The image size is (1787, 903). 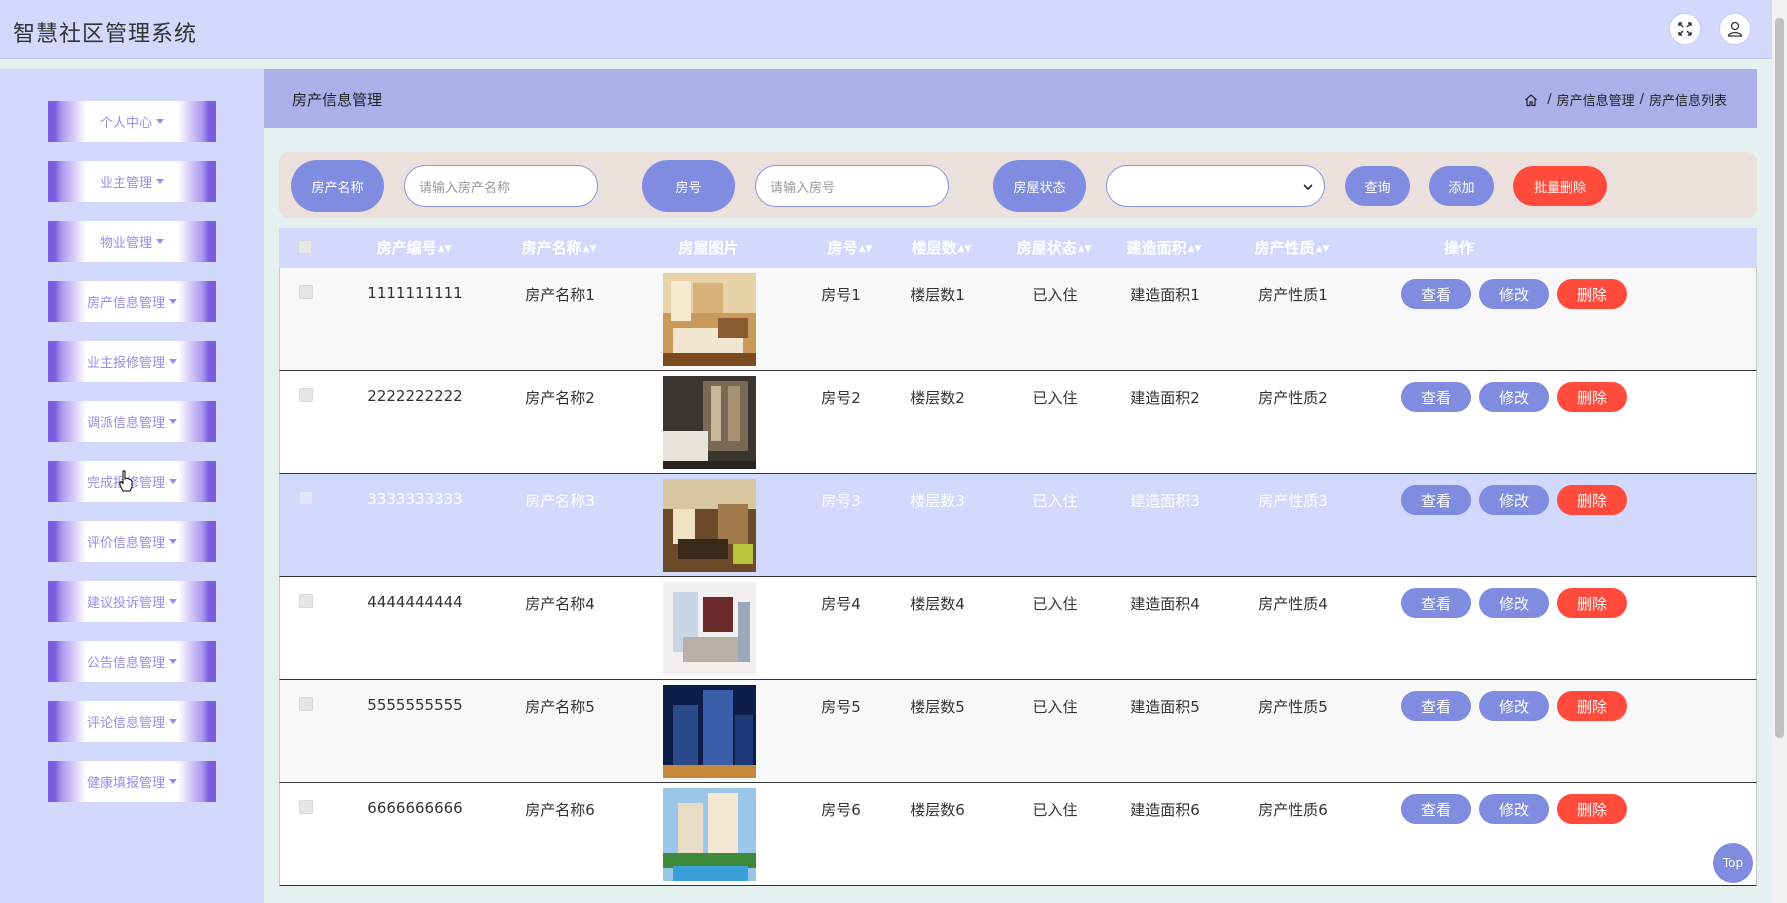 What do you see at coordinates (415, 705) in the screenshot?
I see `cell-house-id: 5555555555` at bounding box center [415, 705].